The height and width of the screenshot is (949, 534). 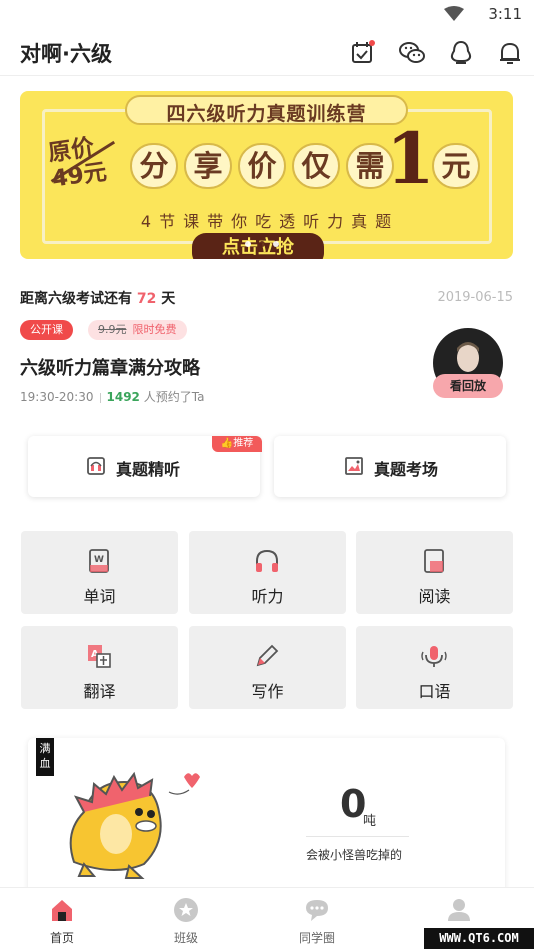 What do you see at coordinates (317, 910) in the screenshot?
I see `chat-bubble-icon` at bounding box center [317, 910].